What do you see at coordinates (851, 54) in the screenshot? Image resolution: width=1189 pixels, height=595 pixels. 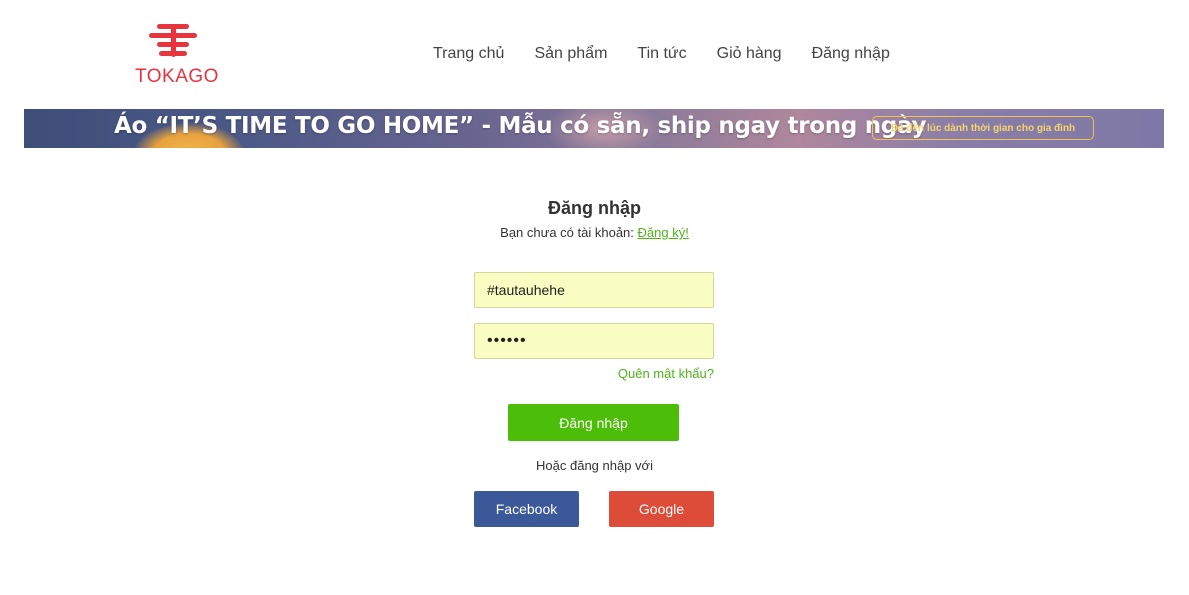 I see `nav-item-login: Đăng nhập` at bounding box center [851, 54].